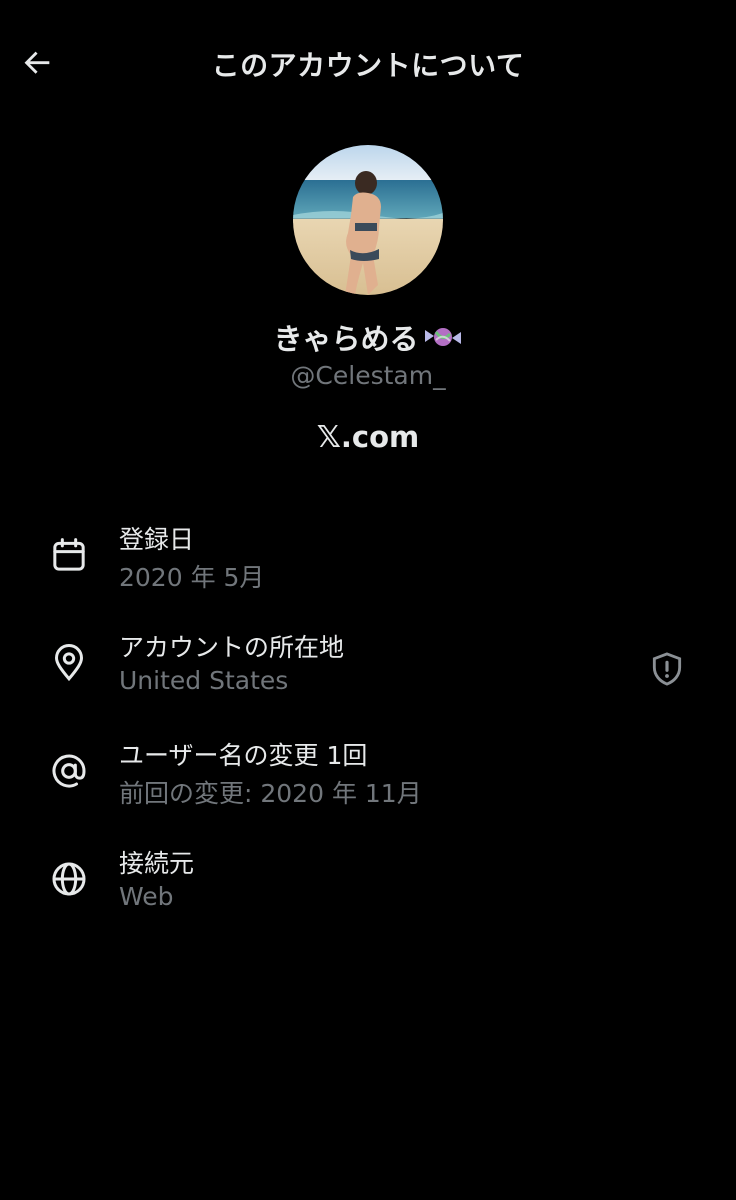 The height and width of the screenshot is (1200, 736). I want to click on info-value: Web, so click(146, 896).